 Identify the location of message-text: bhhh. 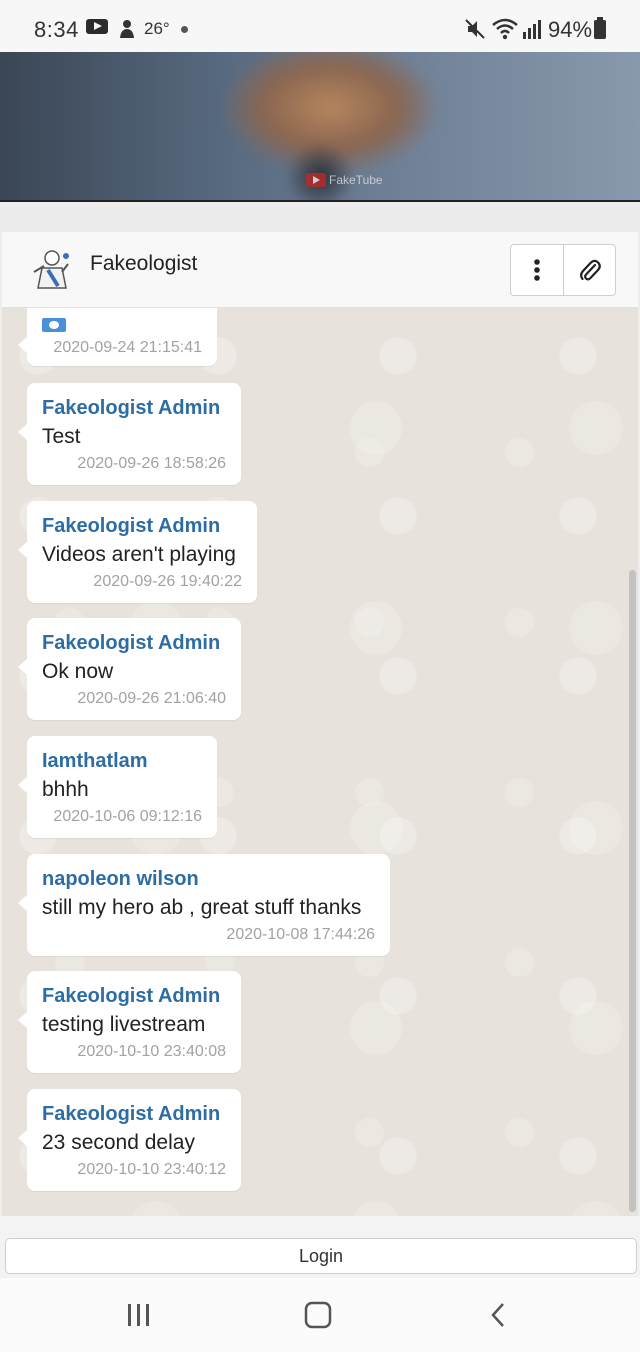
(65, 789).